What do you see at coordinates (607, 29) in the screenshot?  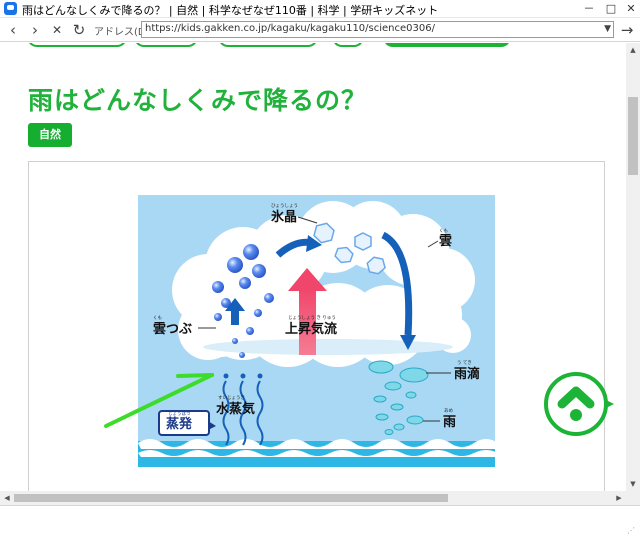 I see `address-dropdown-icon: ▼` at bounding box center [607, 29].